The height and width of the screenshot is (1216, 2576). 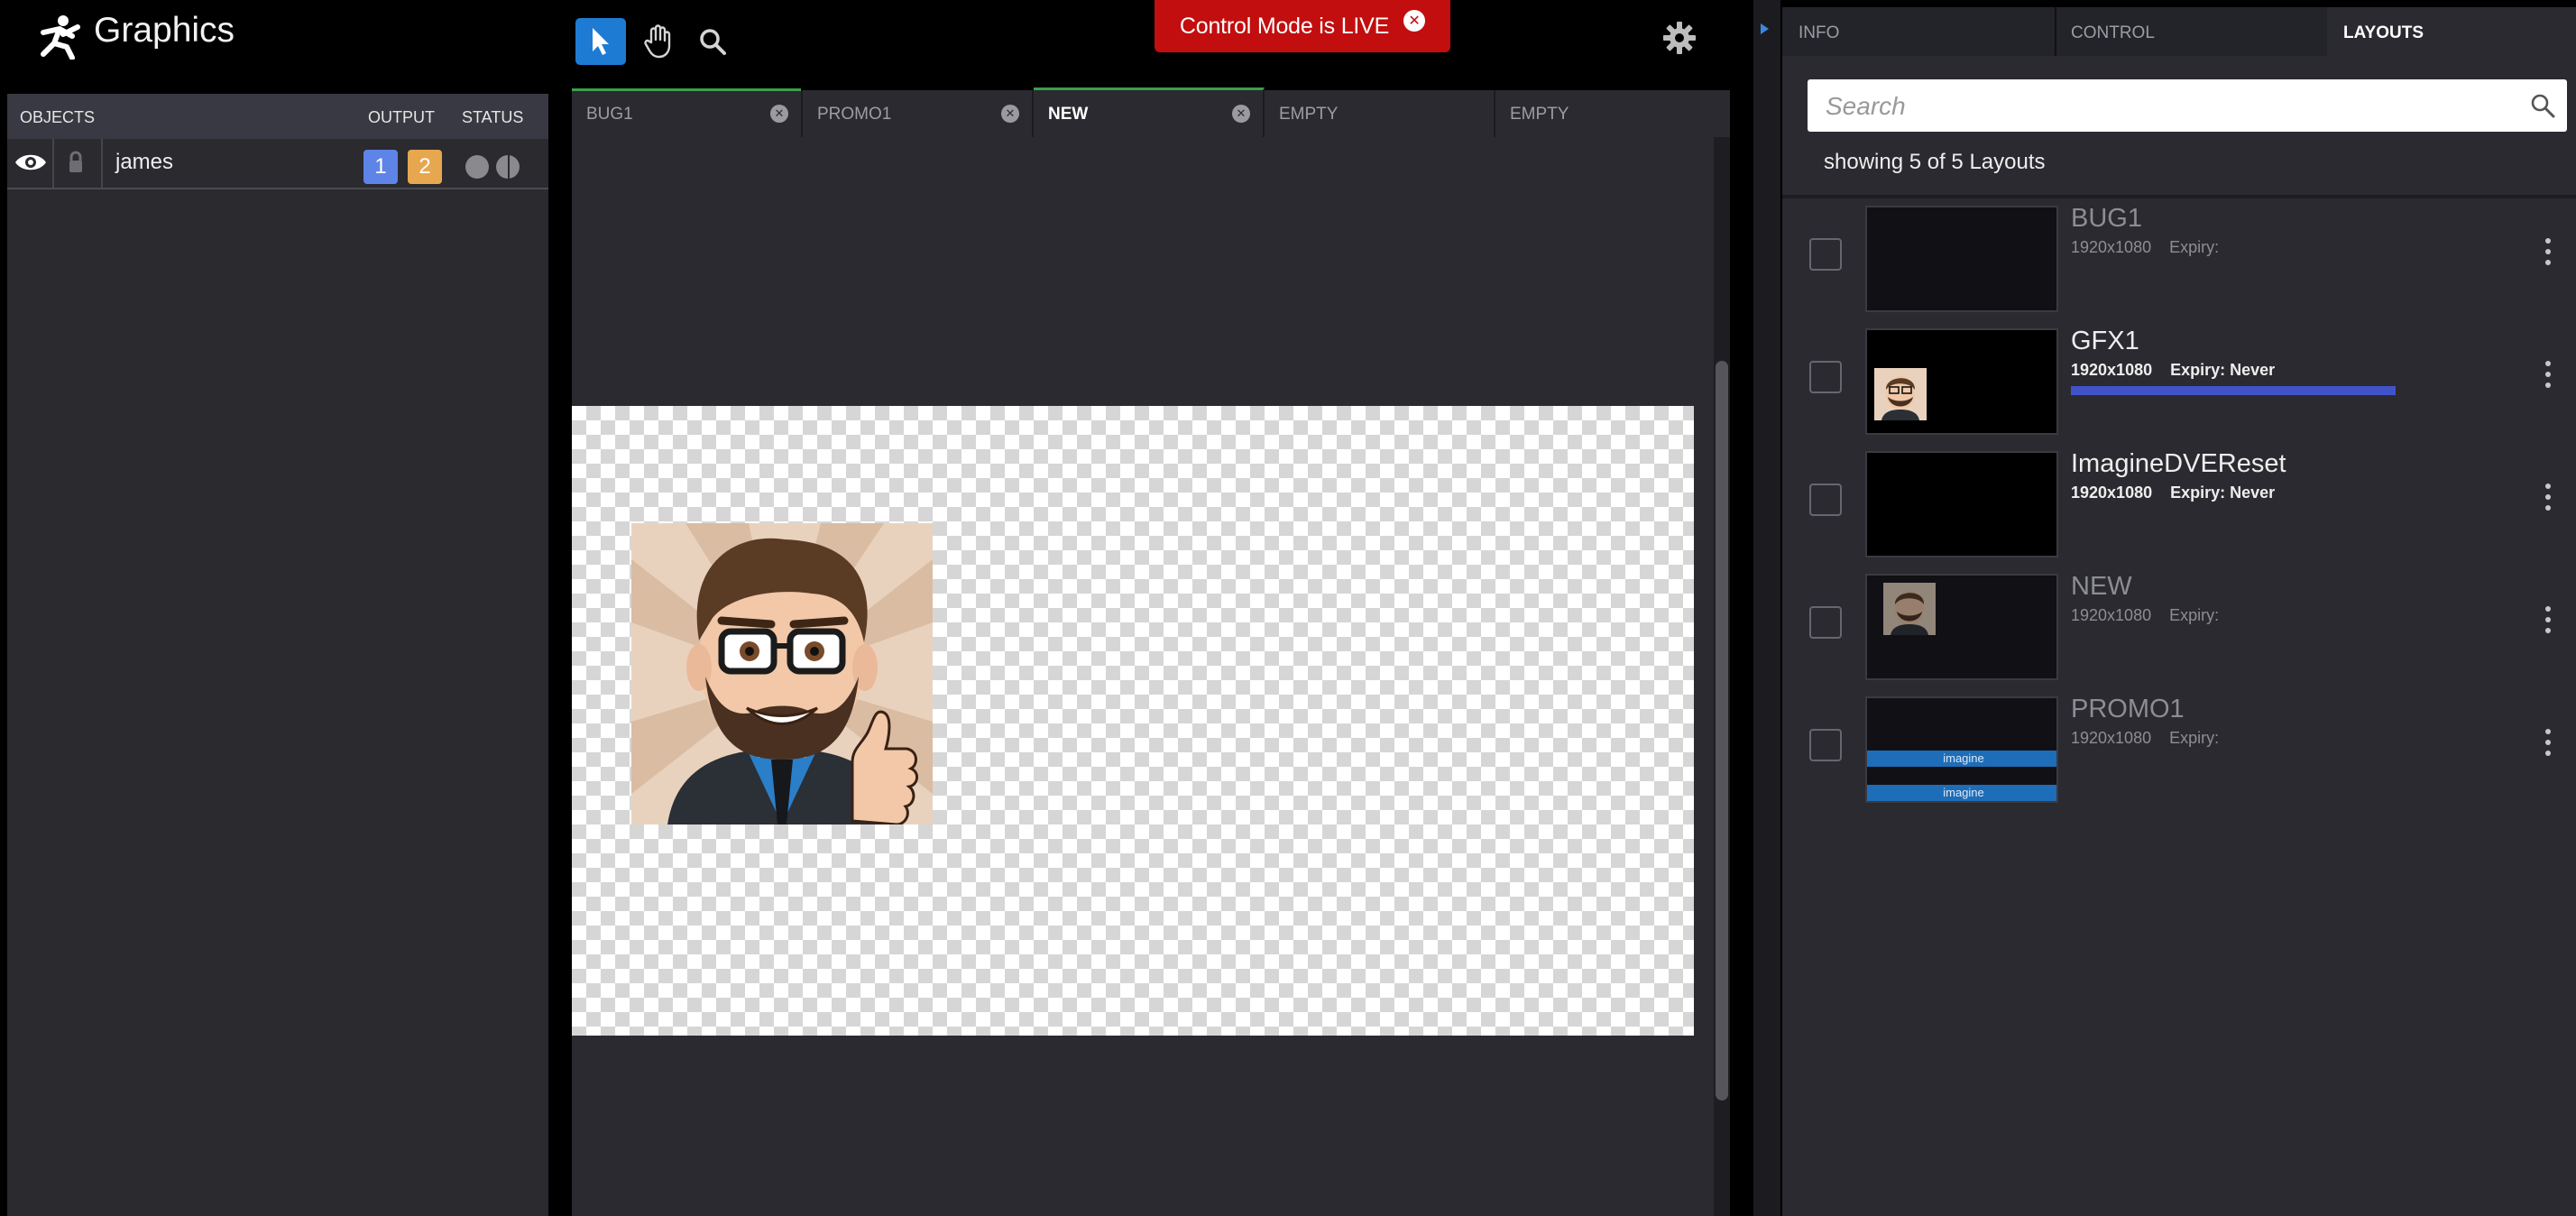 What do you see at coordinates (277, 164) in the screenshot?
I see `object-row: james 1 2` at bounding box center [277, 164].